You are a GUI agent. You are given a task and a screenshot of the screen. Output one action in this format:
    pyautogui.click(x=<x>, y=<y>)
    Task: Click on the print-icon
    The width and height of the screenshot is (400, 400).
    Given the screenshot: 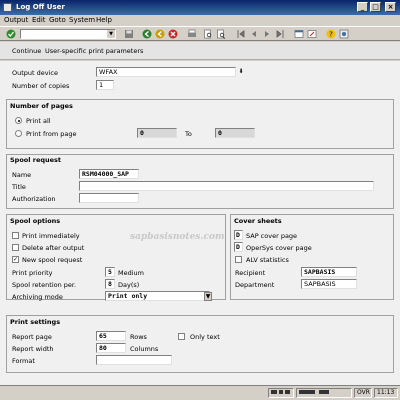 What is the action you would take?
    pyautogui.click(x=192, y=34)
    